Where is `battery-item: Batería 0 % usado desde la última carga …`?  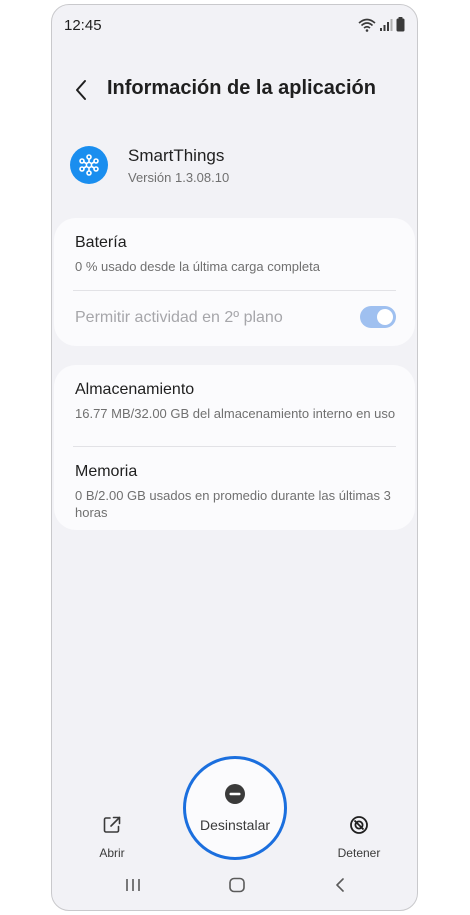 battery-item: Batería 0 % usado desde la última carga … is located at coordinates (235, 254).